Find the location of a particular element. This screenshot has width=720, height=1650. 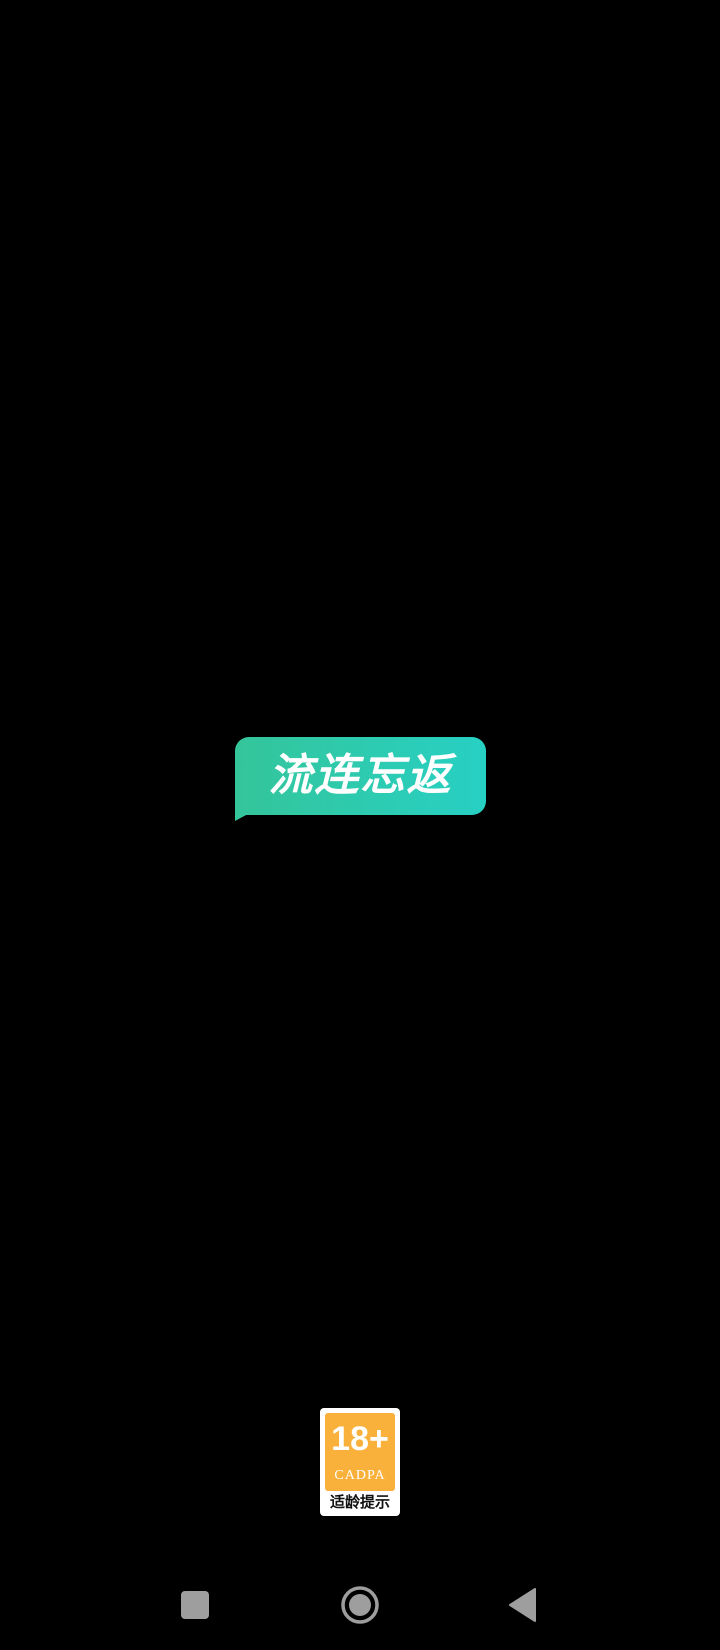

back-button is located at coordinates (523, 1605).